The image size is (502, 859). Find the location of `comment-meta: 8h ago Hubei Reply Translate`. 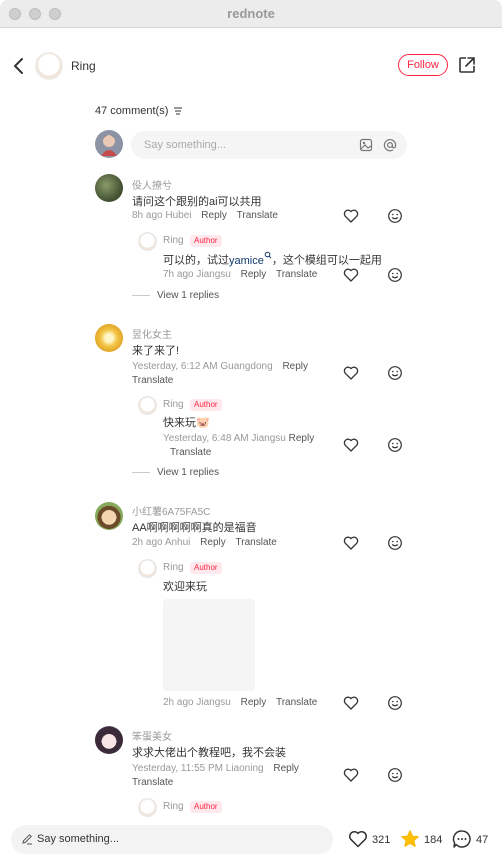

comment-meta: 8h ago Hubei Reply Translate is located at coordinates (205, 215).